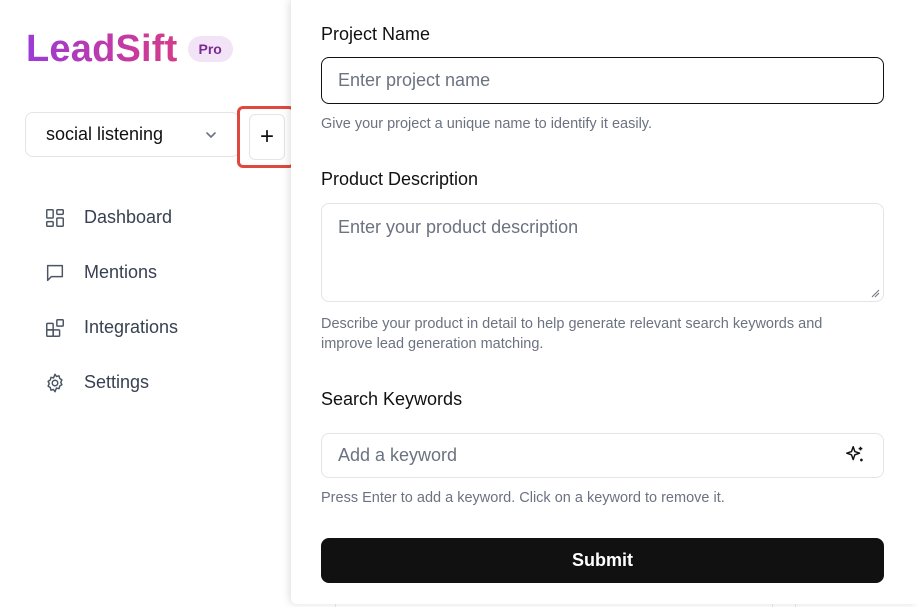  Describe the element at coordinates (55, 382) in the screenshot. I see `gear-icon` at that location.